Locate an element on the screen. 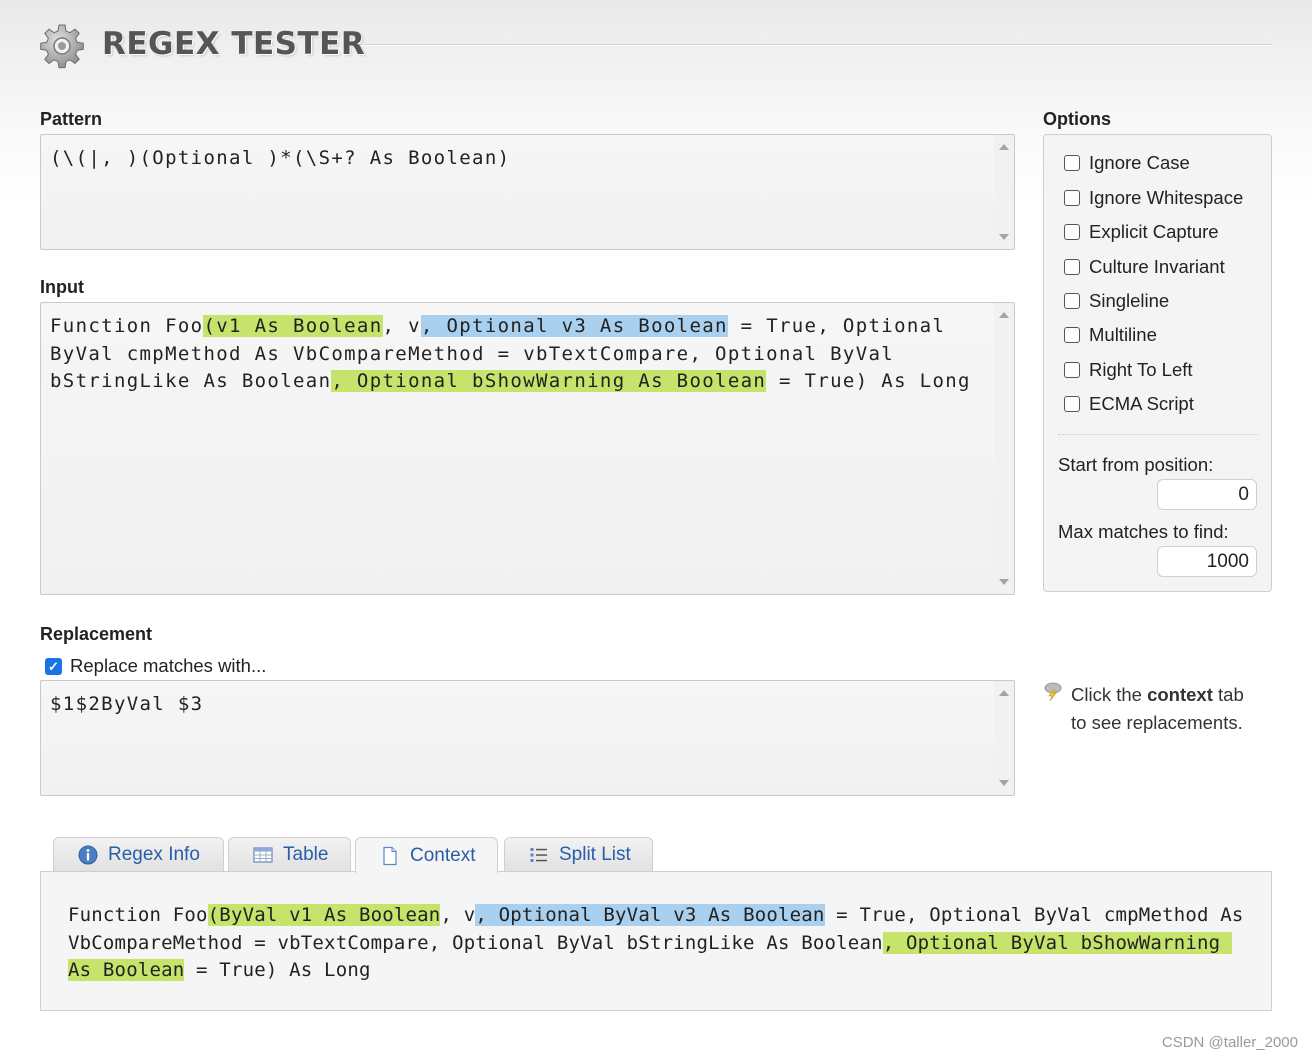  option-right-to-left: Right To Left is located at coordinates (1128, 370).